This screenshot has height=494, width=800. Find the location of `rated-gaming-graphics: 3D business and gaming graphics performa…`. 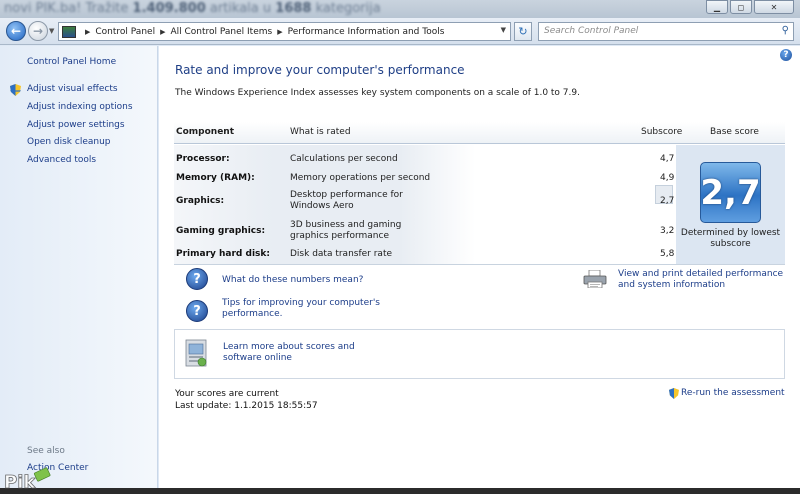

rated-gaming-graphics: 3D business and gaming graphics performa… is located at coordinates (346, 230).